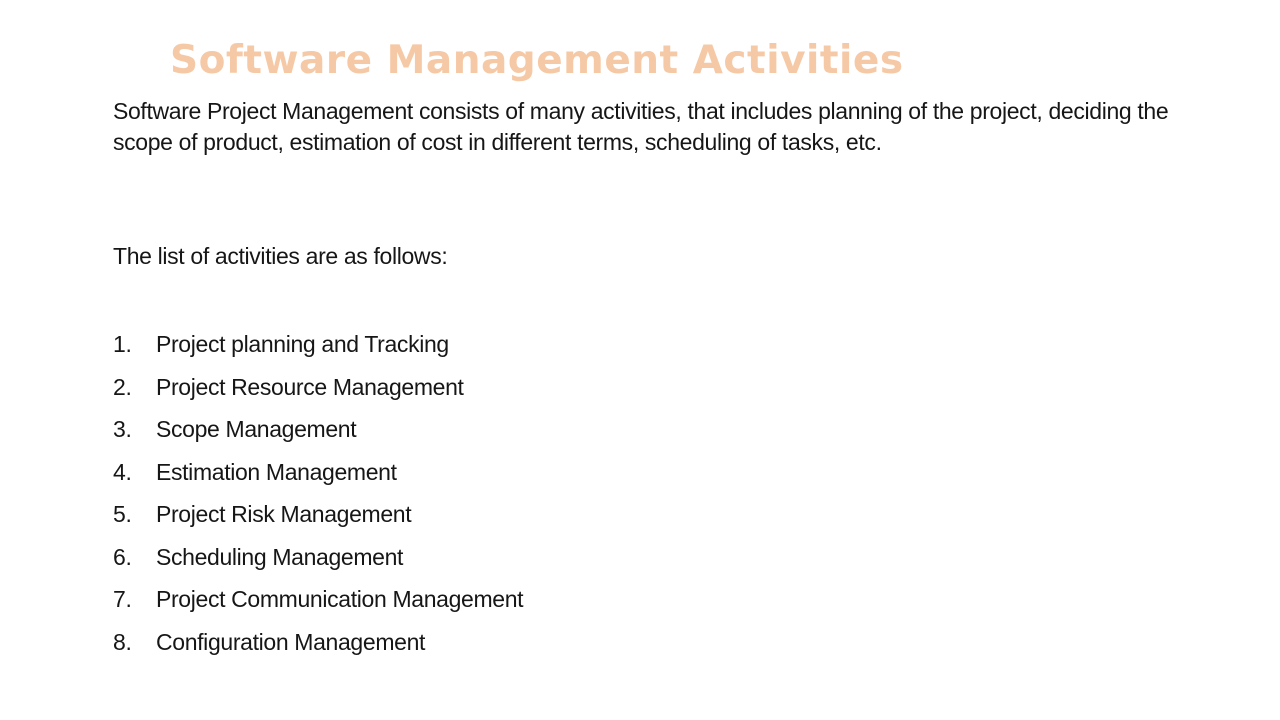 This screenshot has width=1280, height=720. Describe the element at coordinates (122, 471) in the screenshot. I see `list-item-number: 4.` at that location.